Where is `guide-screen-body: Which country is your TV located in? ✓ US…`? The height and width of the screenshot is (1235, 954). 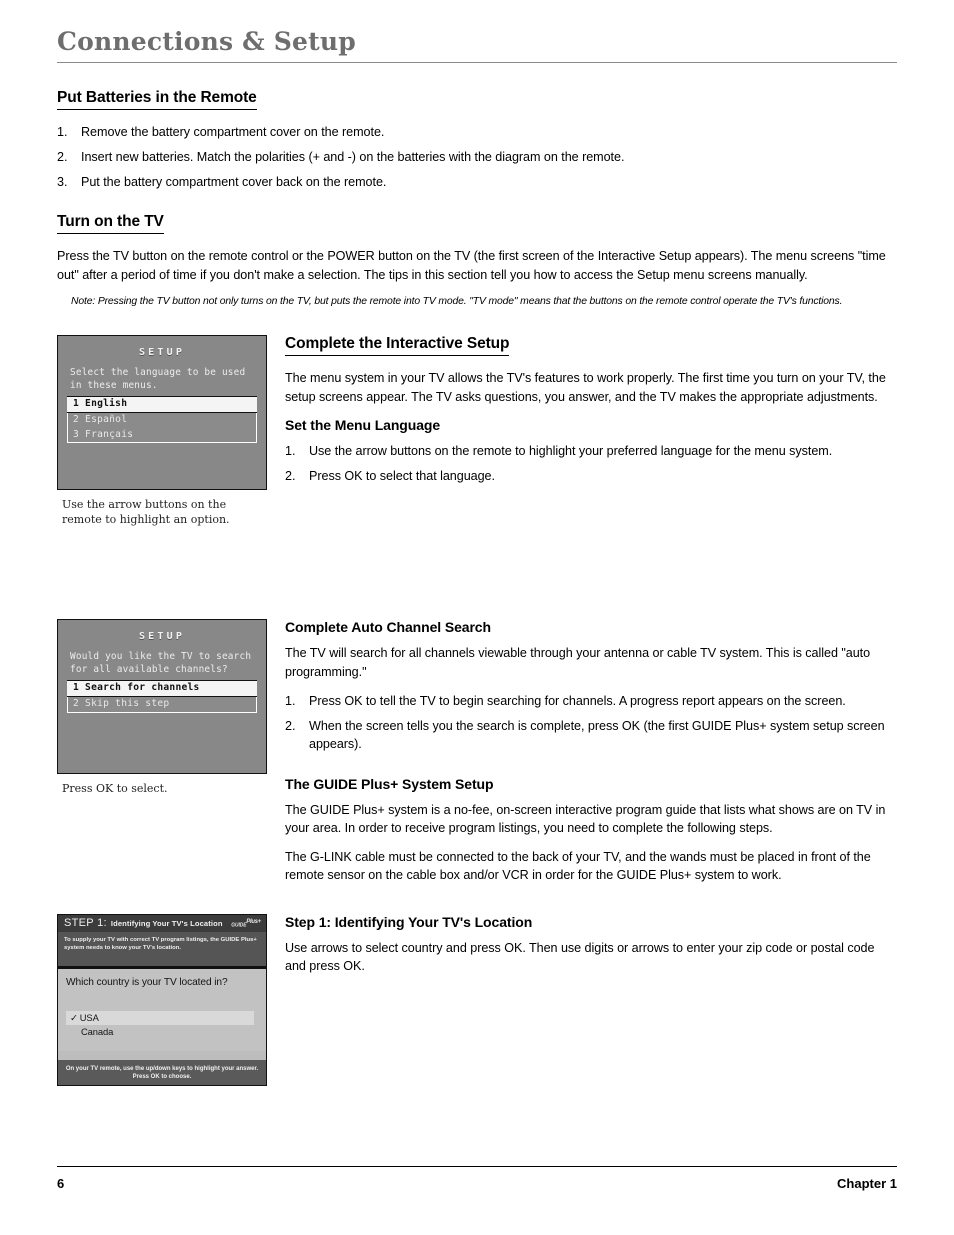
guide-screen-body: Which country is your TV located in? ✓ US… is located at coordinates (162, 1009).